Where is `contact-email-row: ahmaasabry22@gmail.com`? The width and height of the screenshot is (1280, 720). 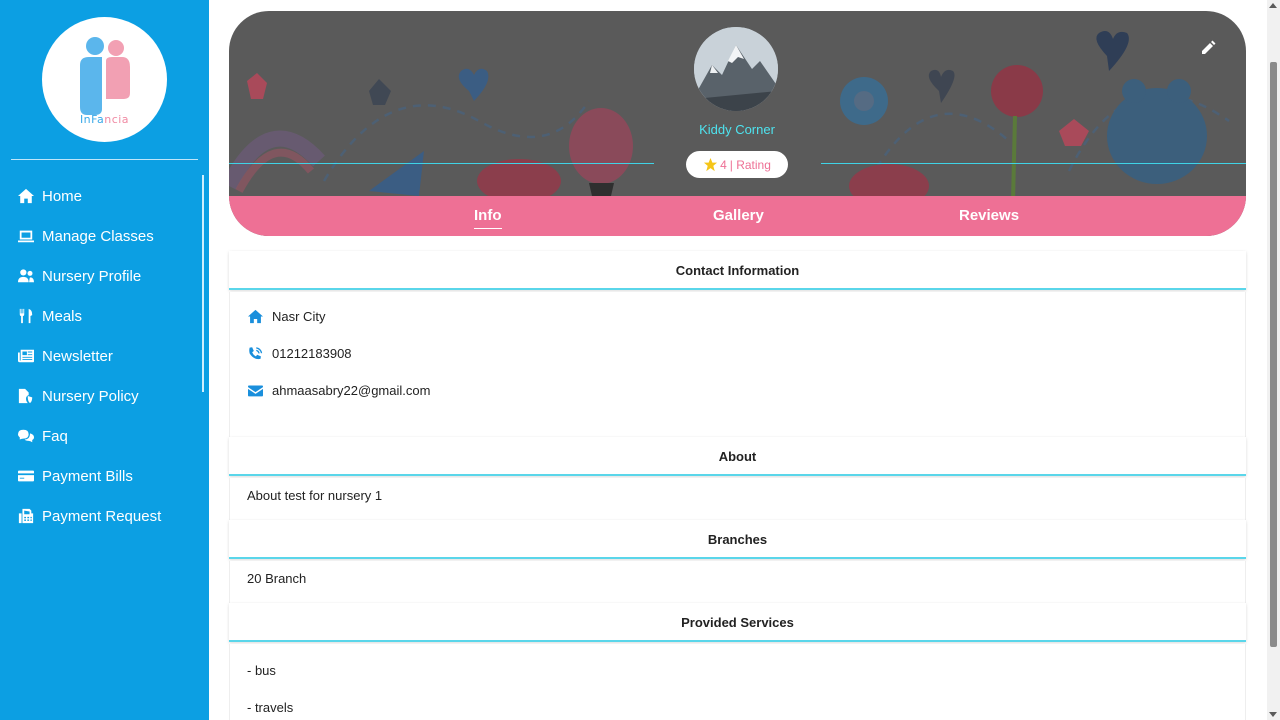
contact-email-row: ahmaasabry22@gmail.com is located at coordinates (338, 390).